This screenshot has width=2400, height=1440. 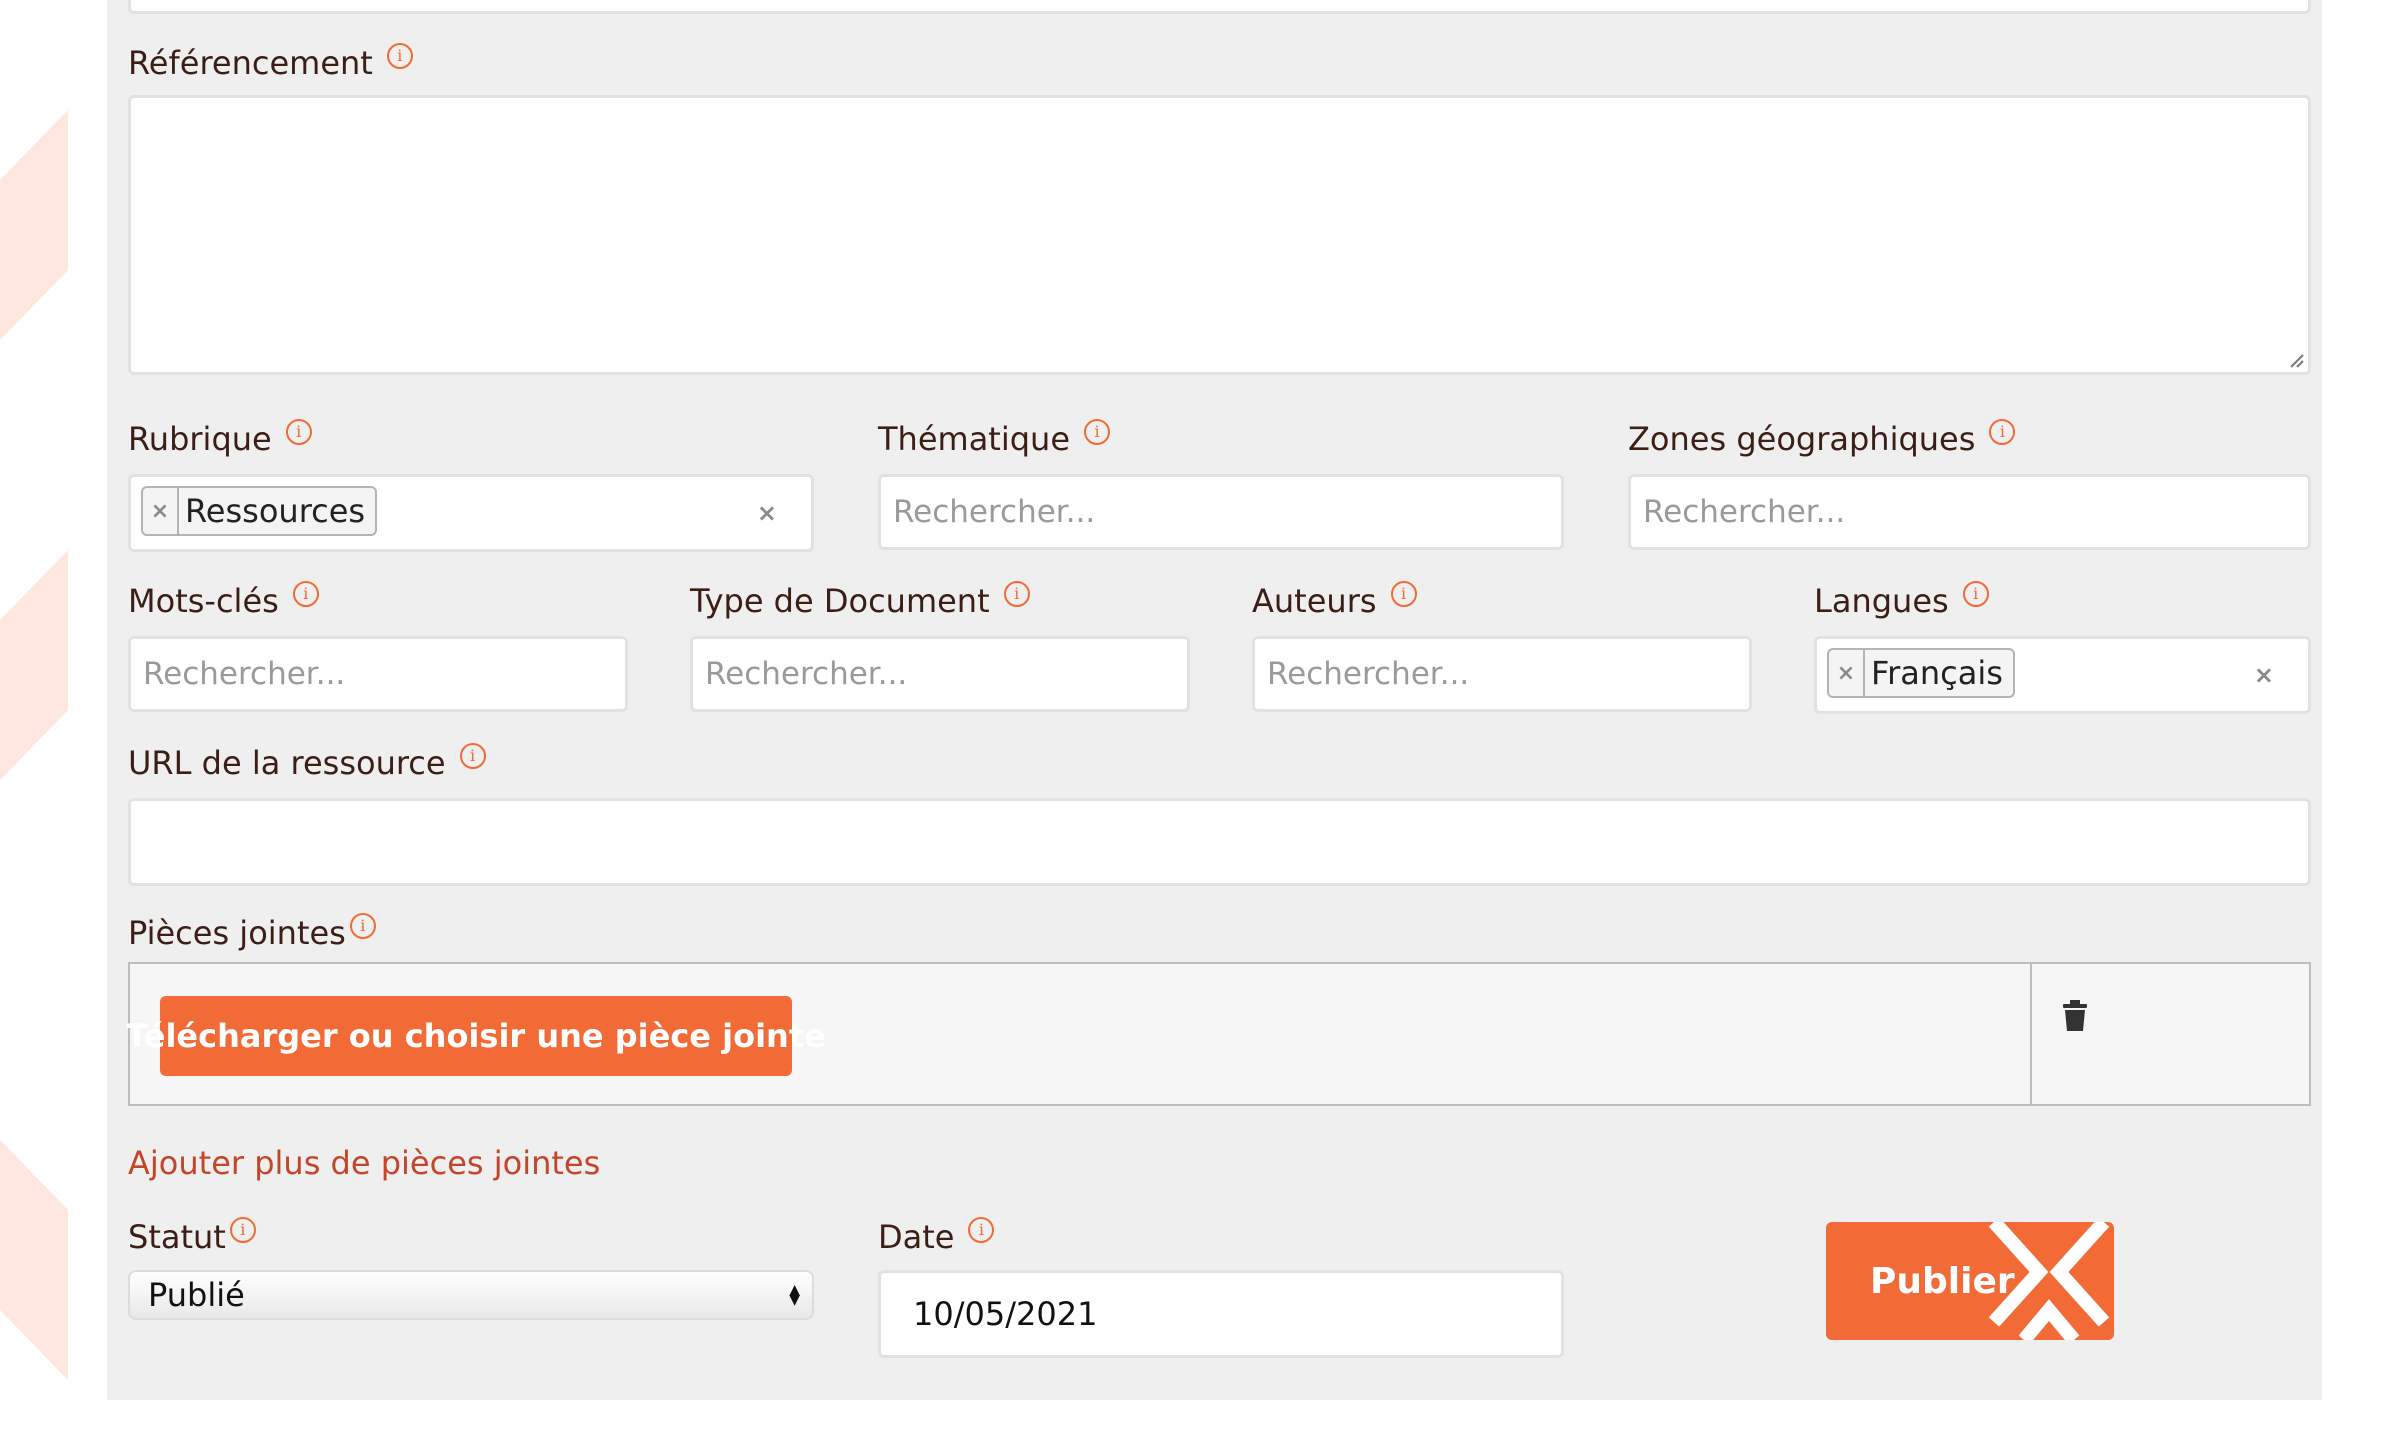 I want to click on url-input, so click(x=1219, y=842).